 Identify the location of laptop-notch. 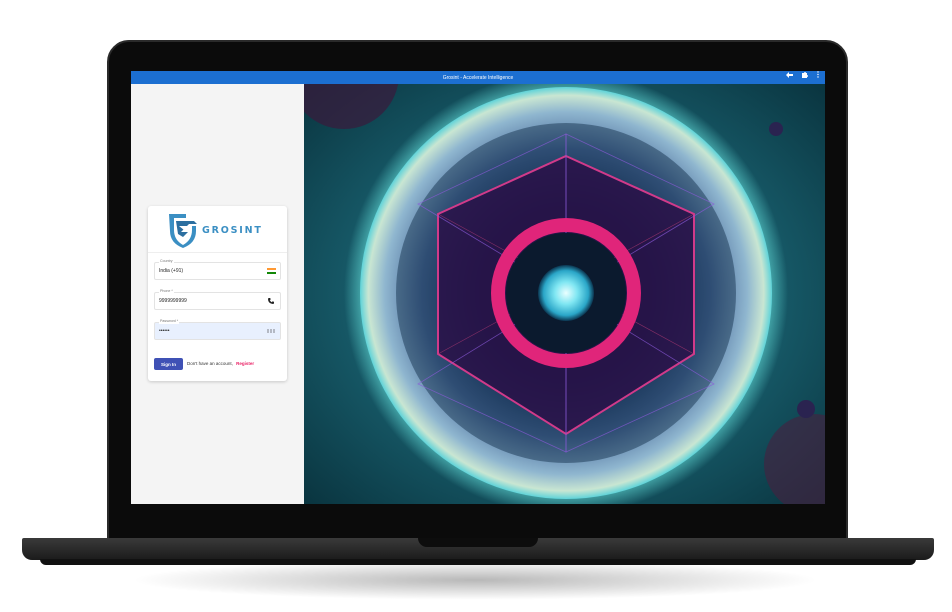
(478, 542).